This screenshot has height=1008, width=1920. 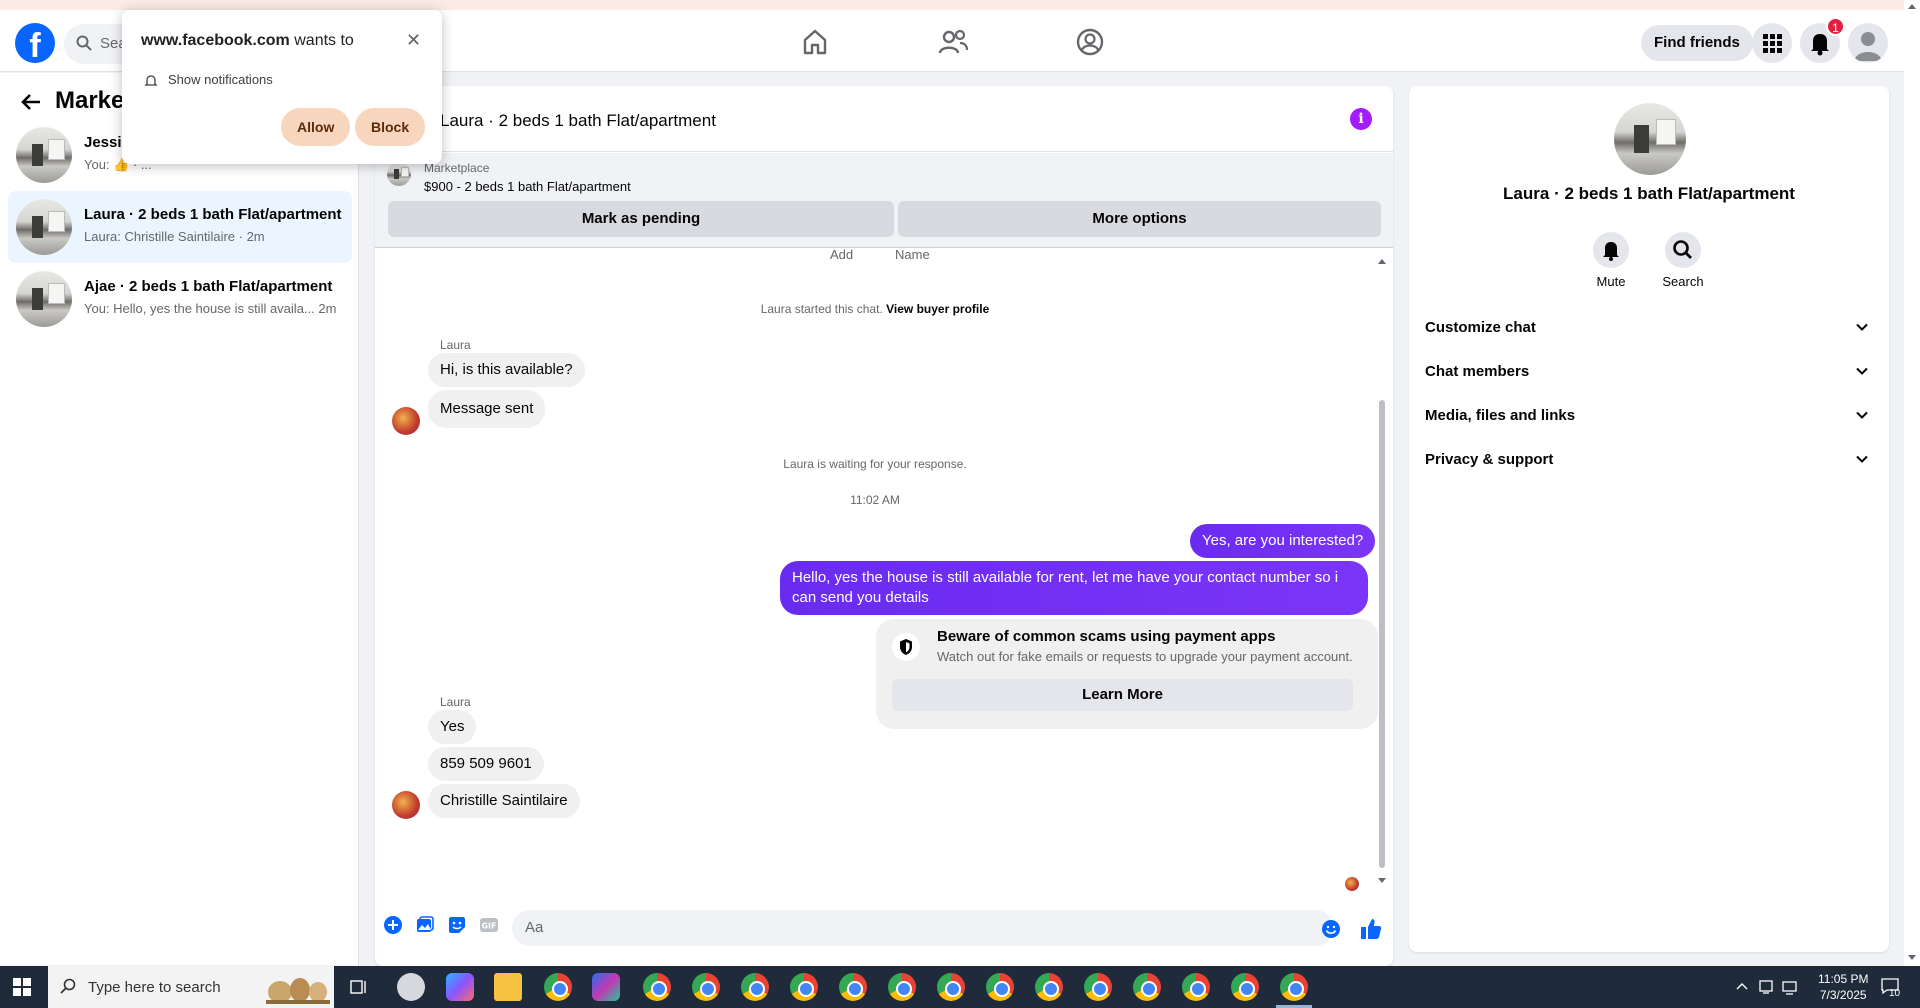 What do you see at coordinates (425, 925) in the screenshot?
I see `photo-icon` at bounding box center [425, 925].